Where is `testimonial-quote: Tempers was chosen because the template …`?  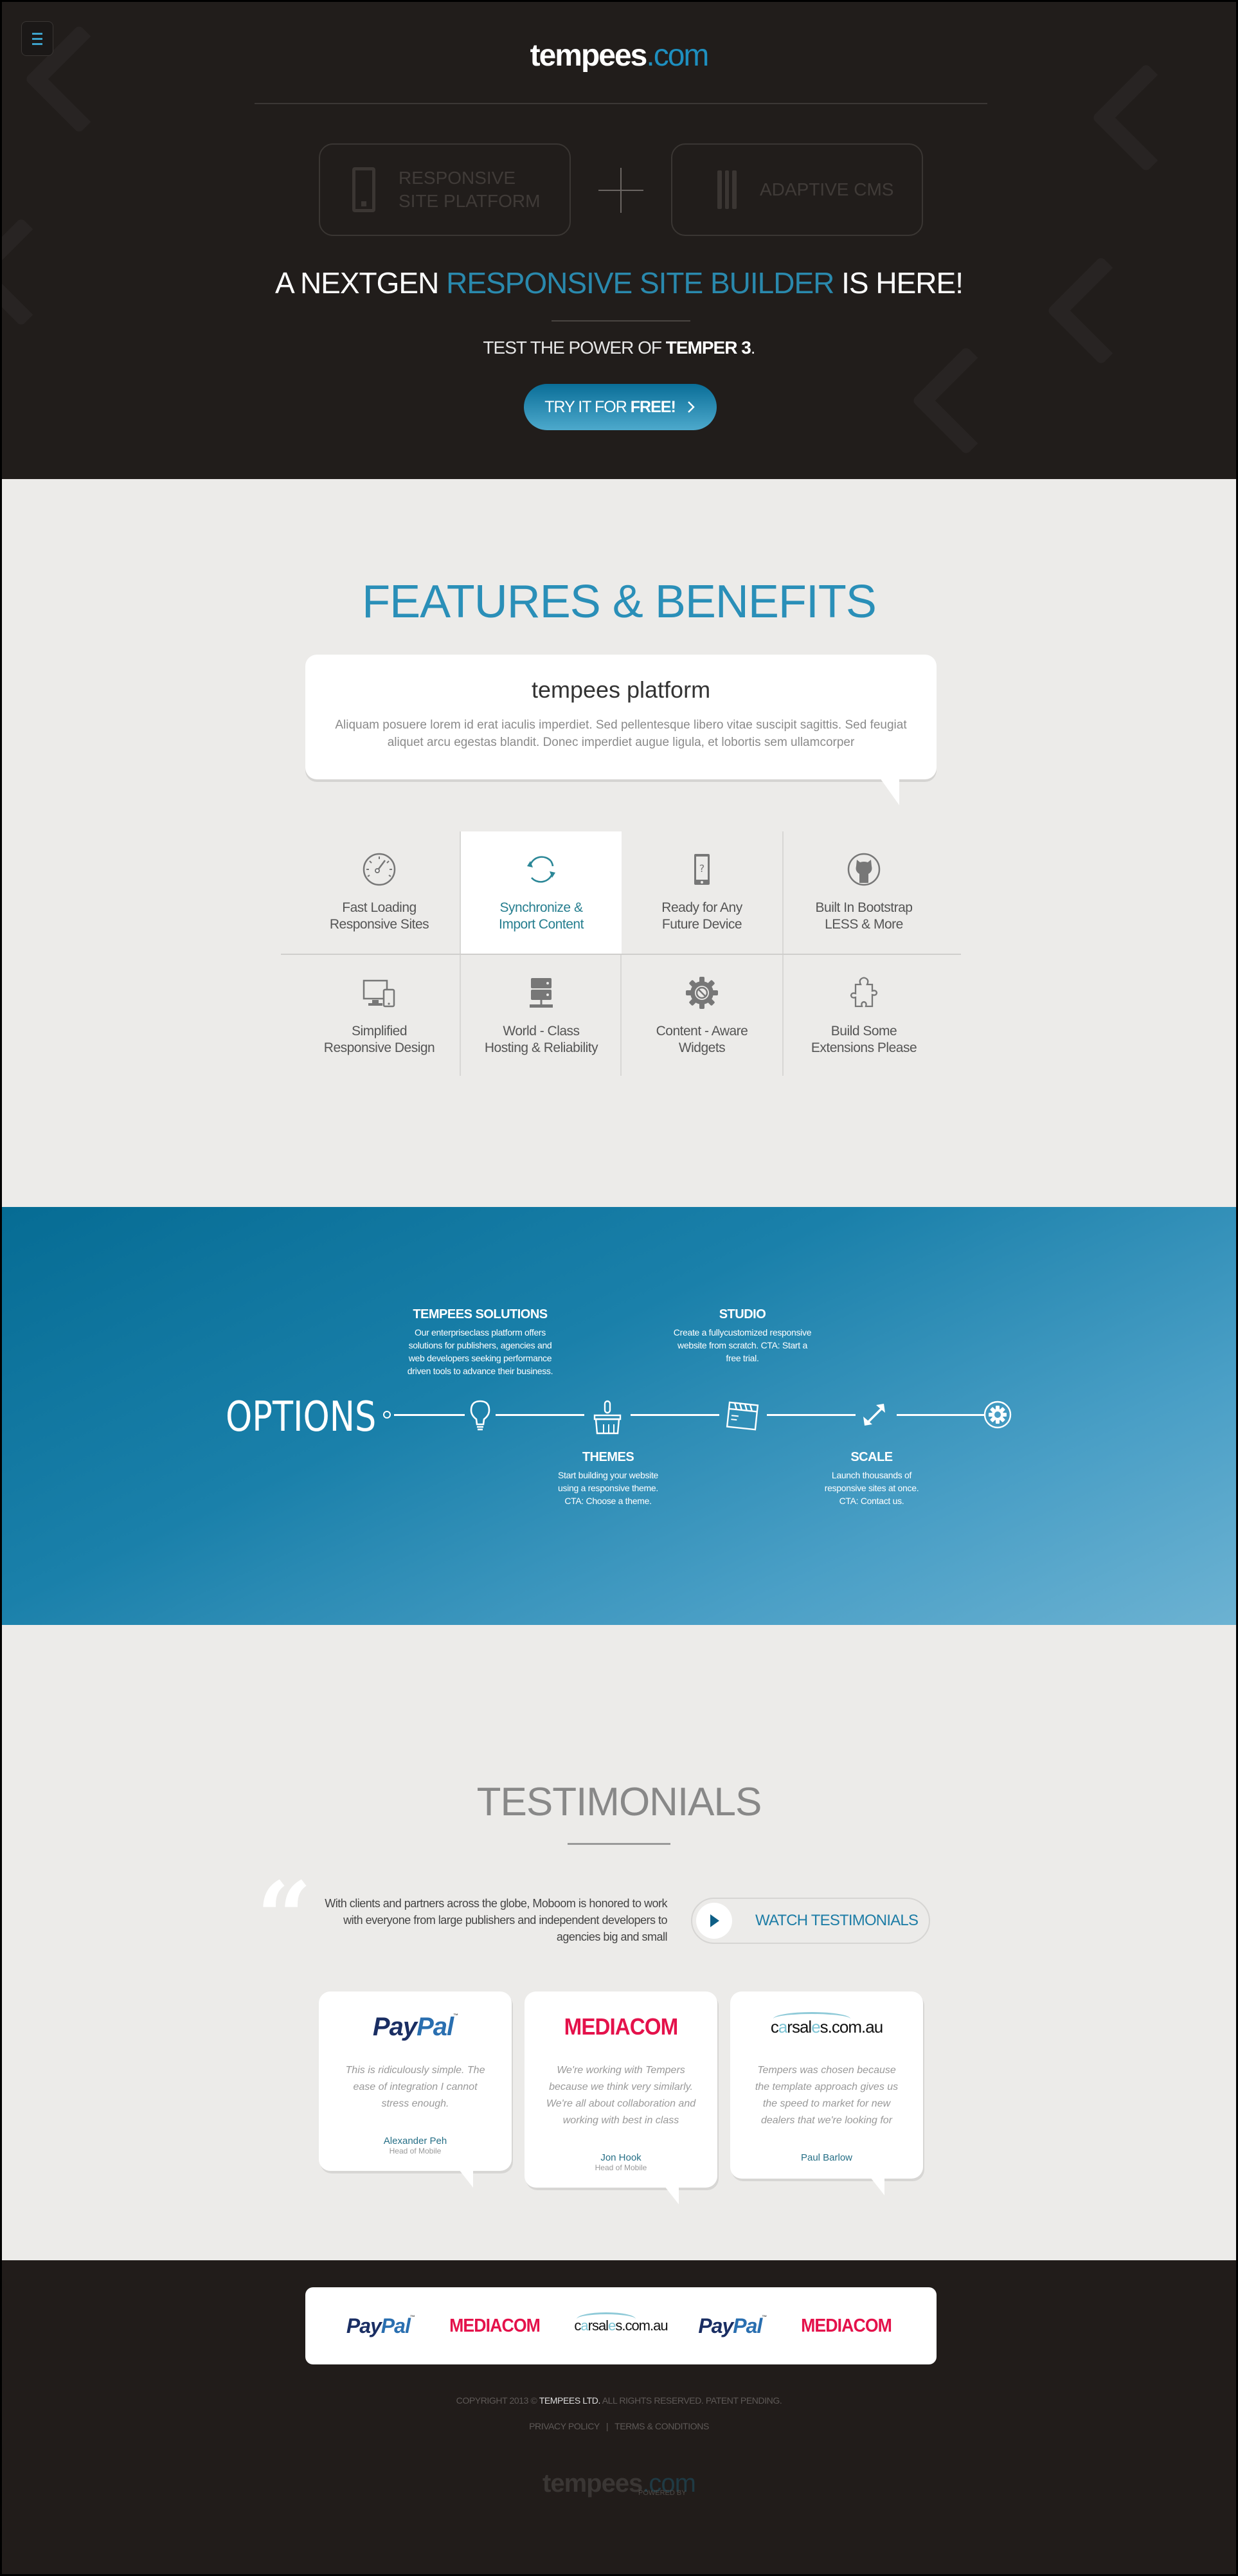
testimonial-quote: Tempers was chosen because the template … is located at coordinates (827, 2095).